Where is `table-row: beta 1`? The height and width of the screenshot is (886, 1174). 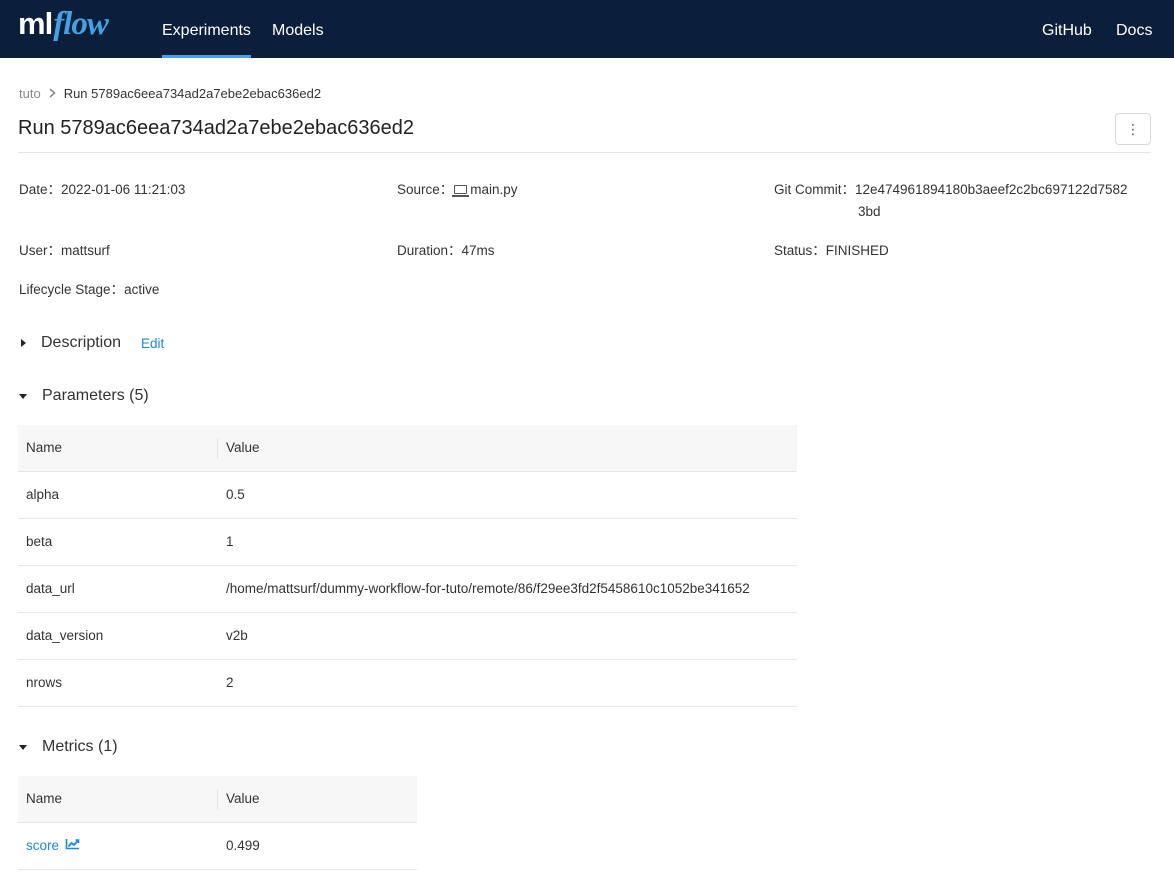
table-row: beta 1 is located at coordinates (407, 542).